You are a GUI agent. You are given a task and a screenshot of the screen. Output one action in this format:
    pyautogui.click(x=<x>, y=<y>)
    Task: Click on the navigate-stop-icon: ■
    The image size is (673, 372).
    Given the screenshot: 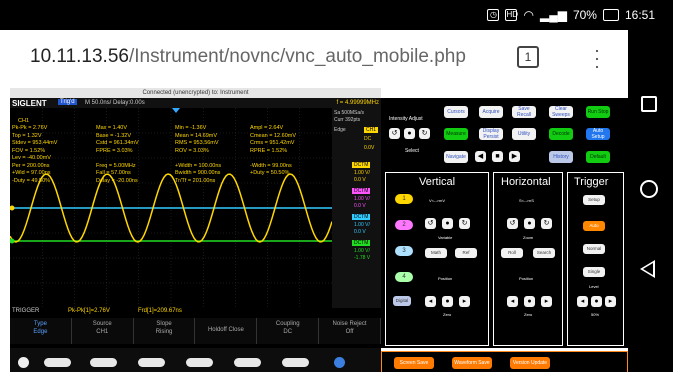 What is the action you would take?
    pyautogui.click(x=497, y=156)
    